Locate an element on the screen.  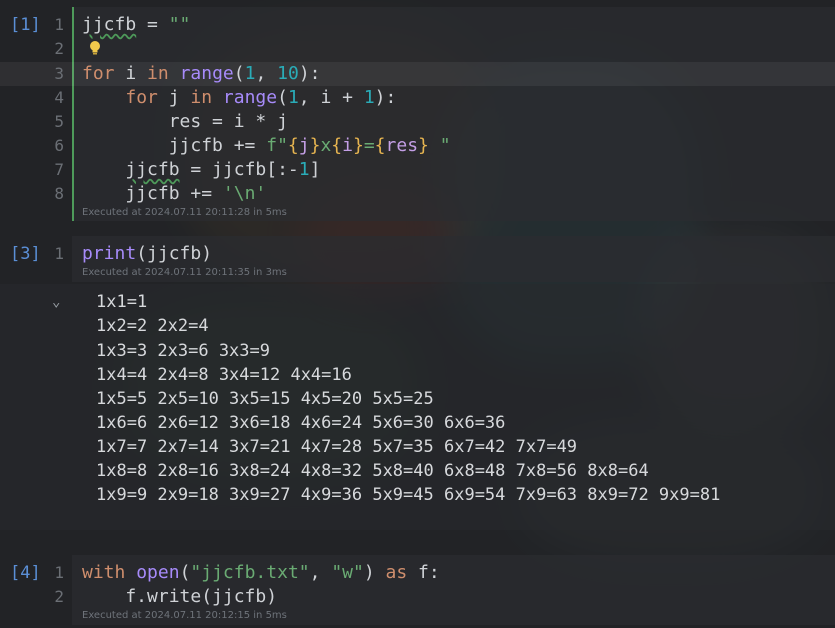
code-line: jjcfb = "" is located at coordinates (136, 25).